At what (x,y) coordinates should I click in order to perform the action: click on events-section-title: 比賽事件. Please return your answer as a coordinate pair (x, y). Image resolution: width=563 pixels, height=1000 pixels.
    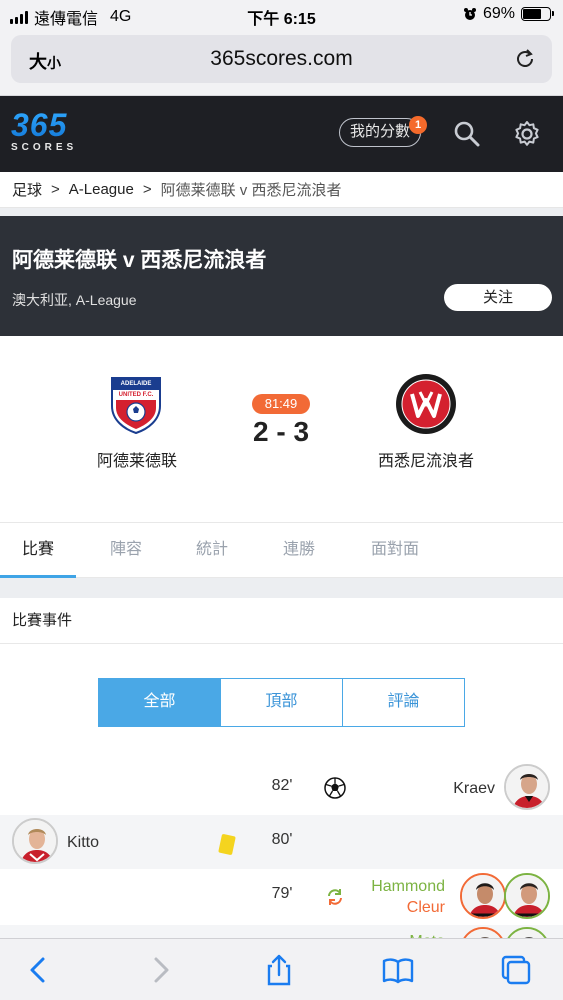
    Looking at the image, I should click on (281, 621).